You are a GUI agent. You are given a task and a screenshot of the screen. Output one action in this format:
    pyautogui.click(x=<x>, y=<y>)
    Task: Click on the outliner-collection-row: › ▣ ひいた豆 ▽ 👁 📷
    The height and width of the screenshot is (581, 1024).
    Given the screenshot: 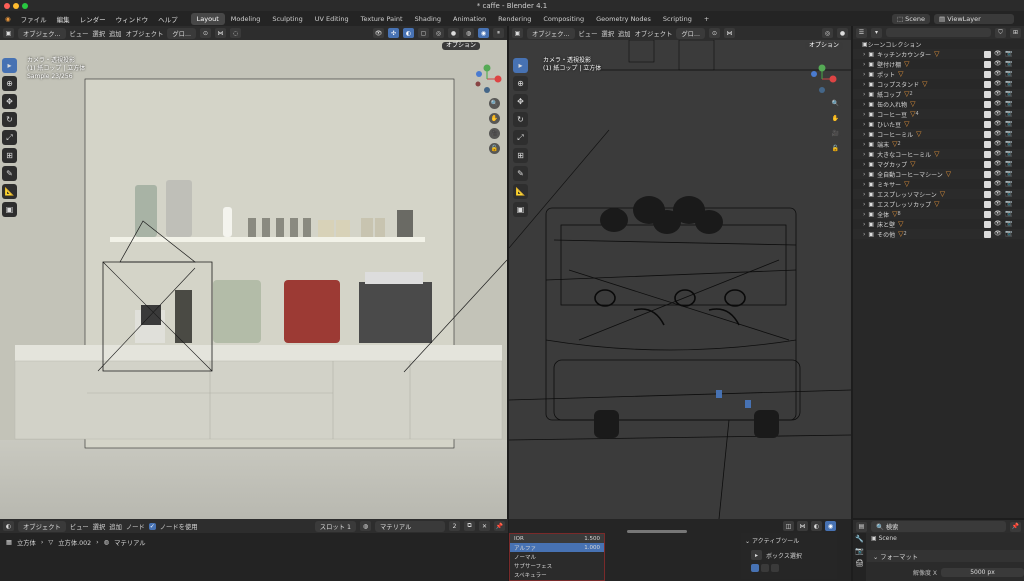 What is the action you would take?
    pyautogui.click(x=938, y=124)
    